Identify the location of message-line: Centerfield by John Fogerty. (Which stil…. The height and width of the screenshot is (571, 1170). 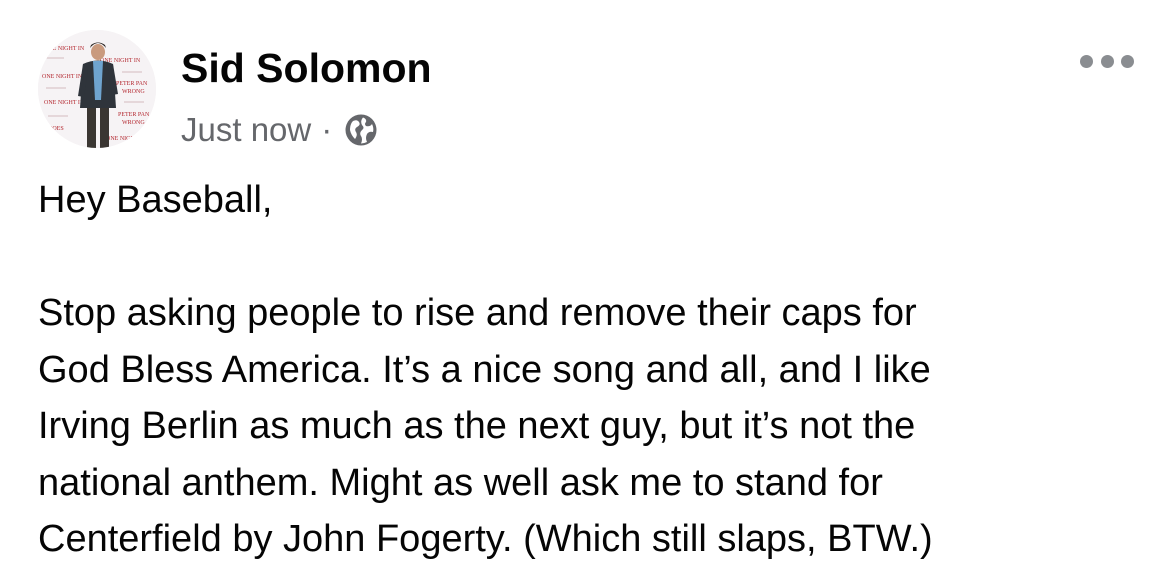
(485, 539).